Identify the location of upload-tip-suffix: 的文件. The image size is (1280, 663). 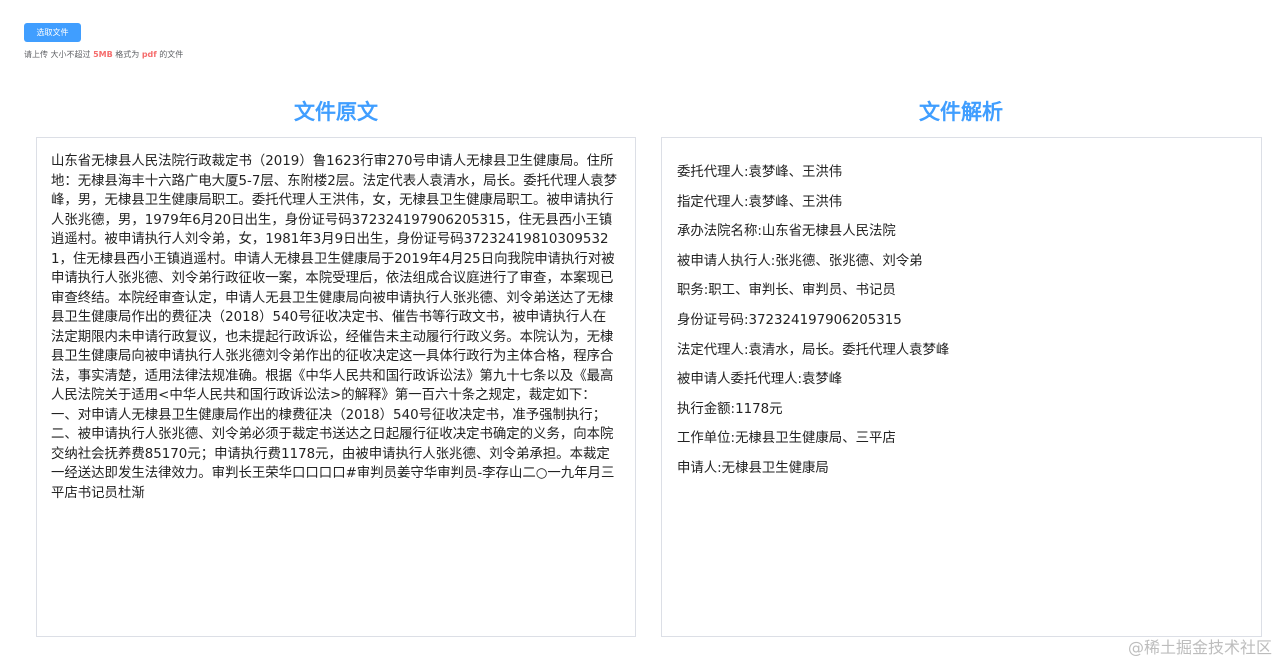
(170, 54).